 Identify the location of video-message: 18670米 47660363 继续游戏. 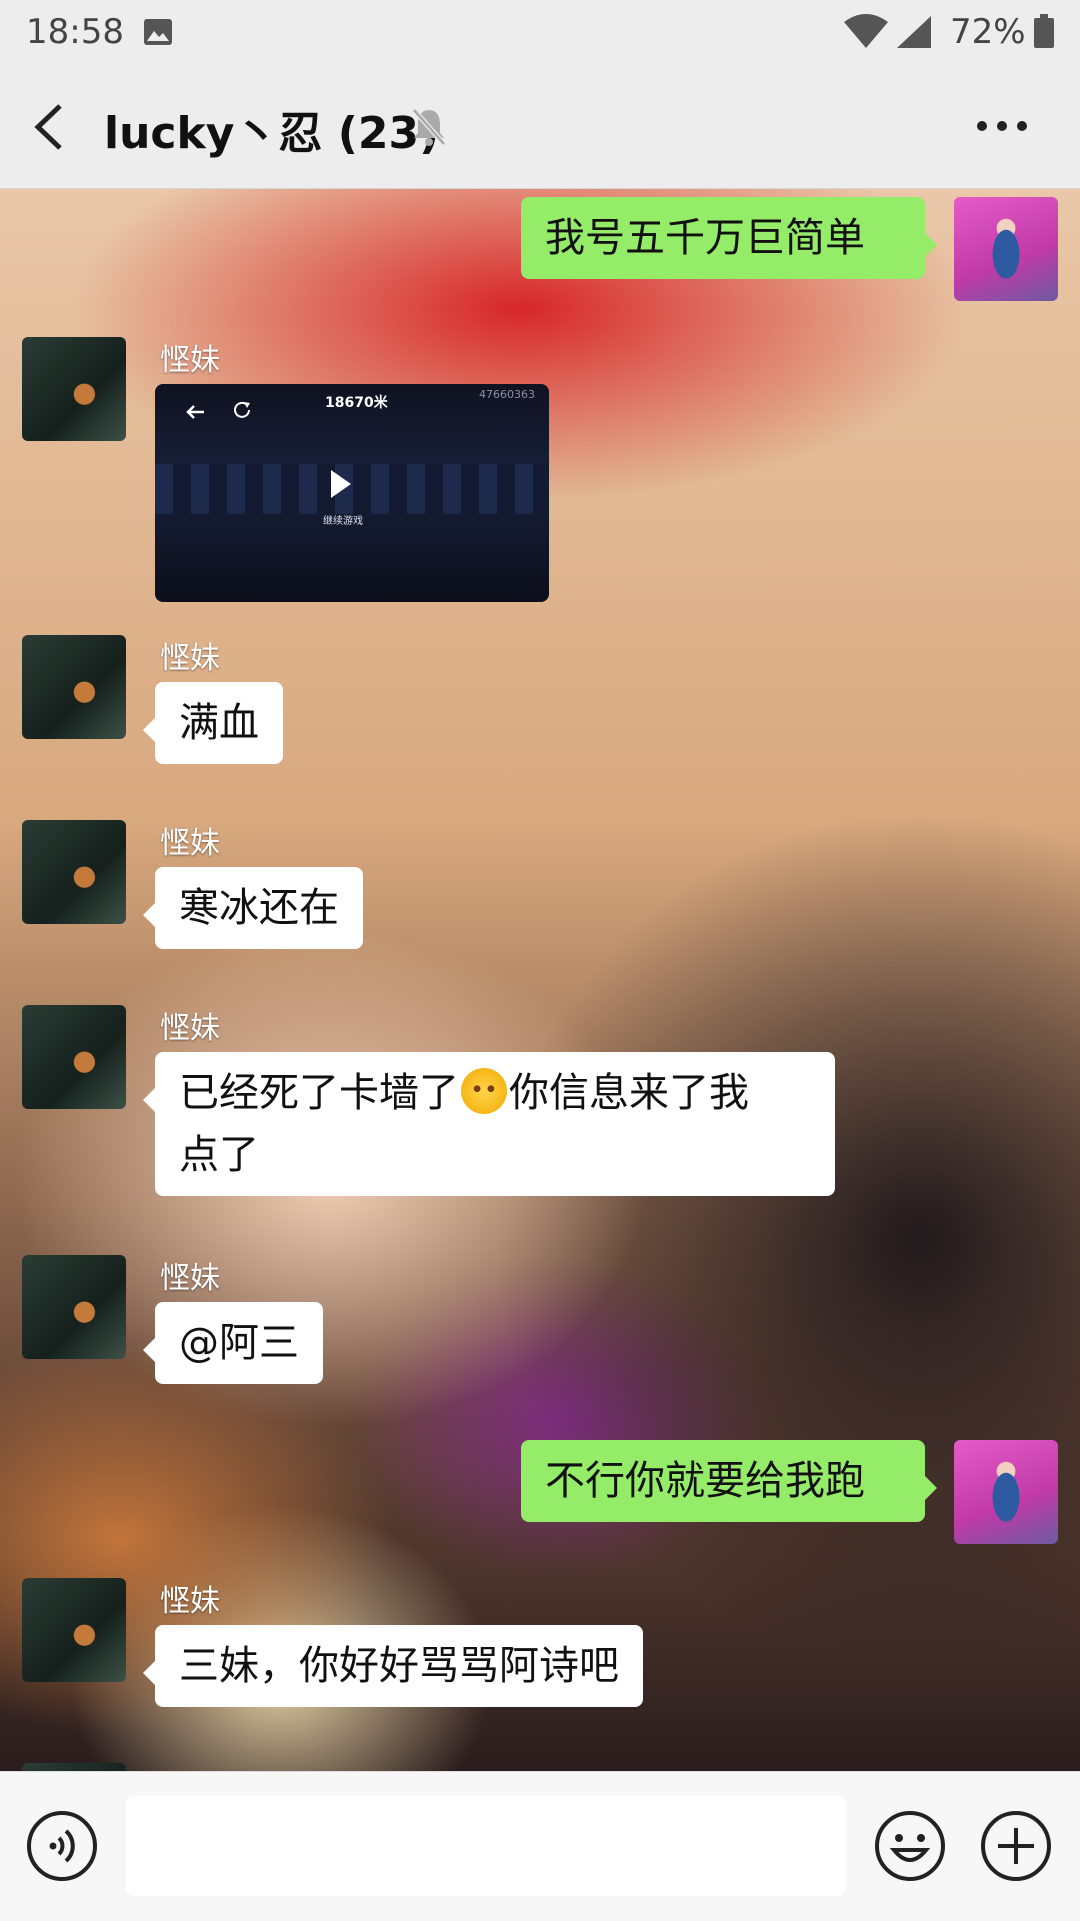
(352, 493).